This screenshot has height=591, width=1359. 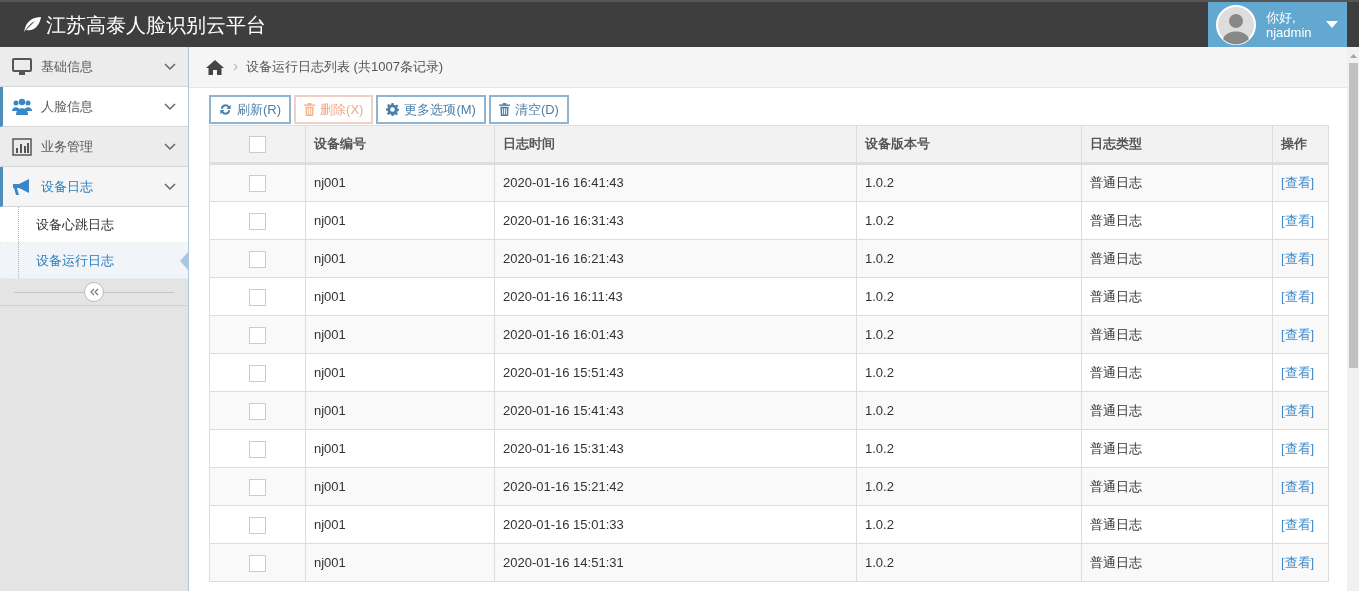 What do you see at coordinates (225, 109) in the screenshot?
I see `refresh-icon` at bounding box center [225, 109].